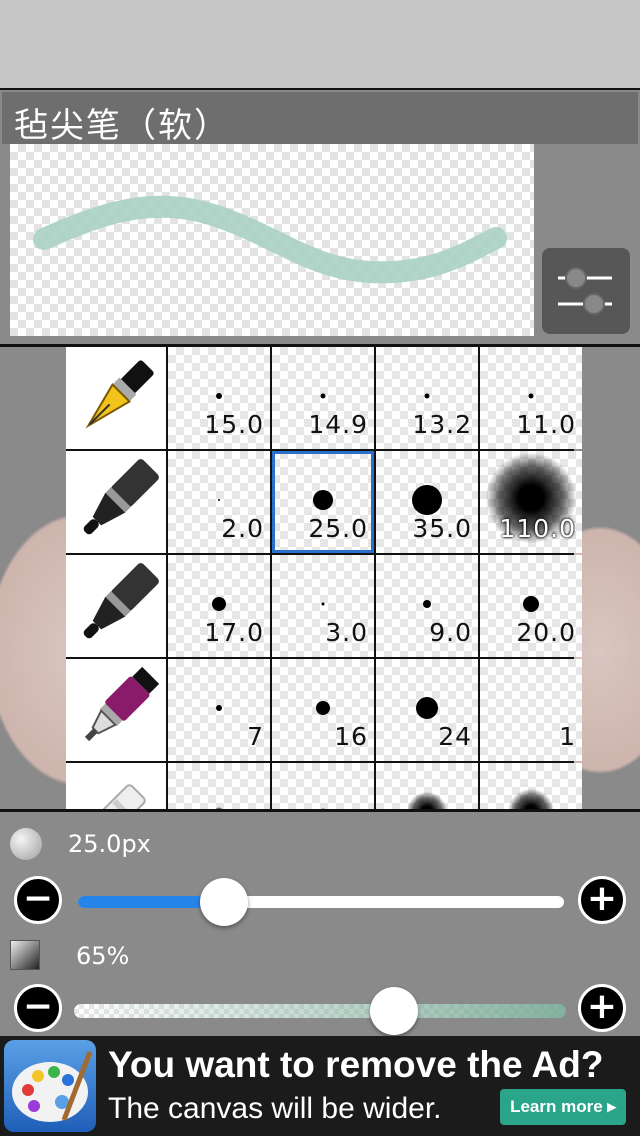  I want to click on size-slider, so click(321, 902).